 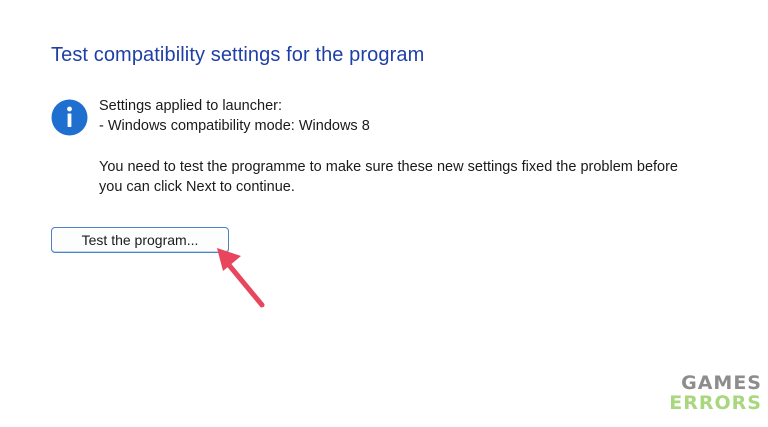 I want to click on arrow-pointer-icon, so click(x=241, y=278).